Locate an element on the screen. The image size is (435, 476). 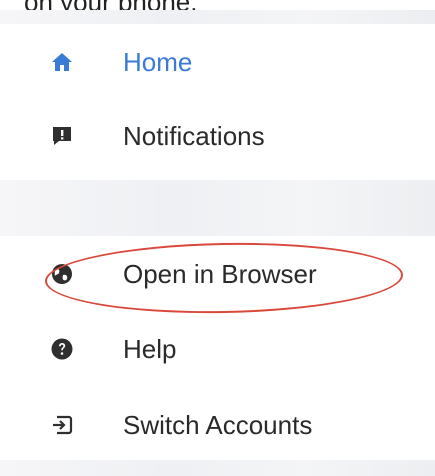
menu-item-switch-accounts: Switch Accounts is located at coordinates (217, 425).